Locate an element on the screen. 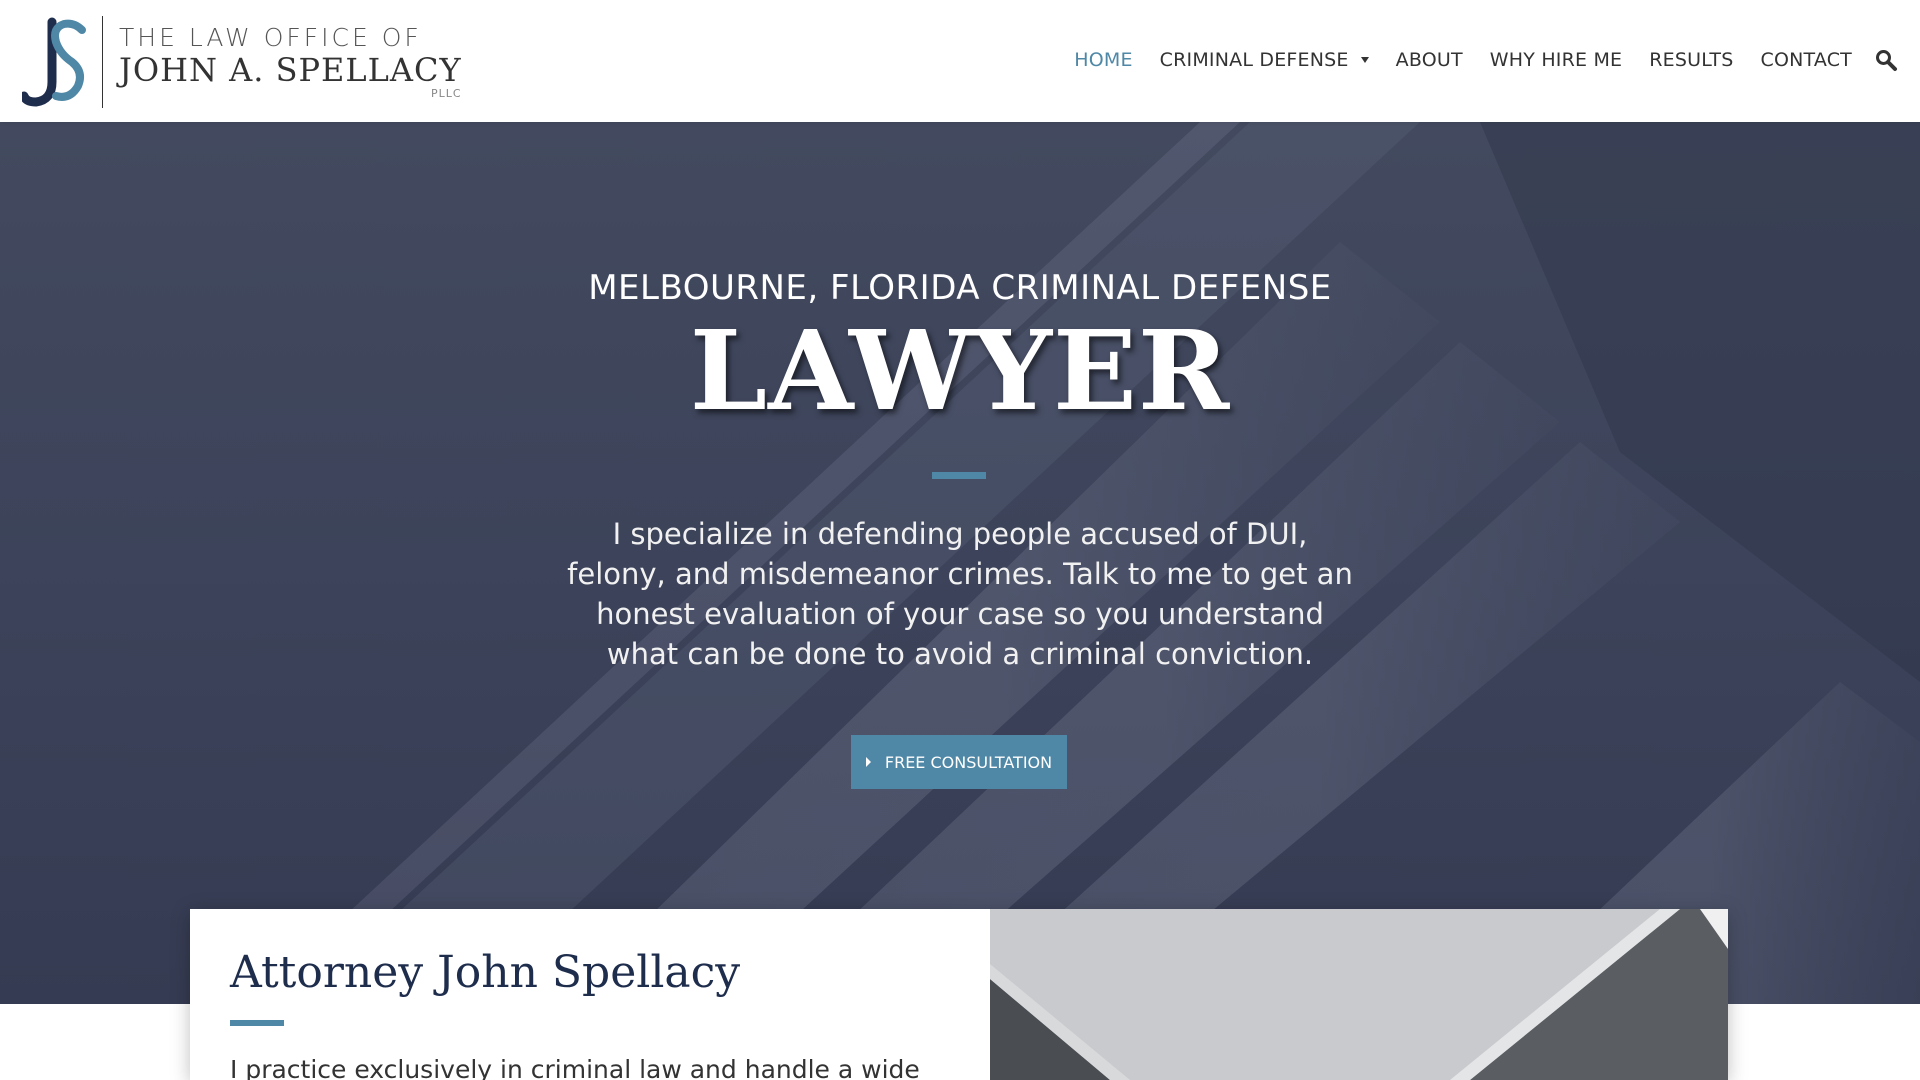  logo-line-3: PLLC is located at coordinates (446, 93).